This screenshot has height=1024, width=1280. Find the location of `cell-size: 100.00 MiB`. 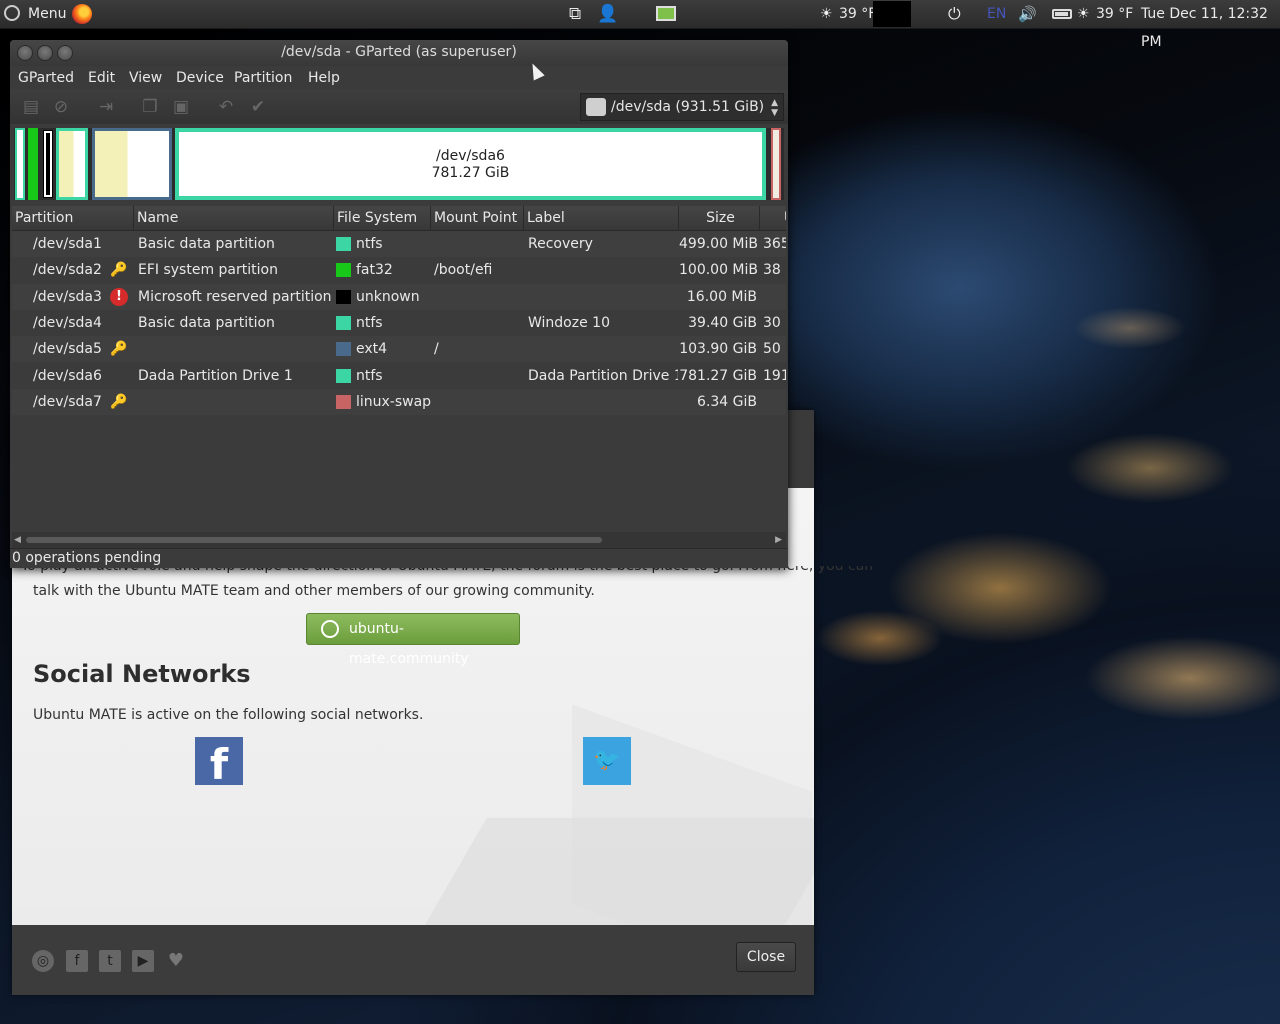

cell-size: 100.00 MiB is located at coordinates (718, 270).